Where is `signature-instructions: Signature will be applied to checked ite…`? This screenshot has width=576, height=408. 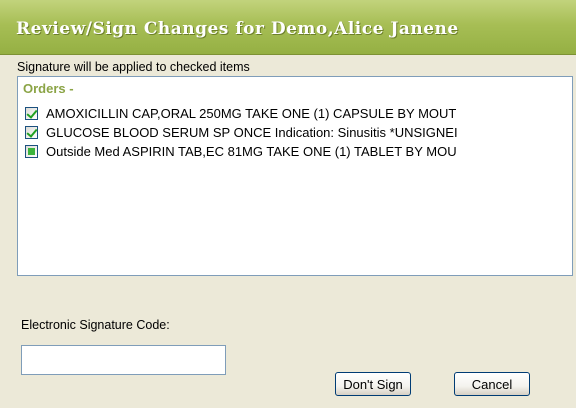
signature-instructions: Signature will be applied to checked ite… is located at coordinates (133, 67).